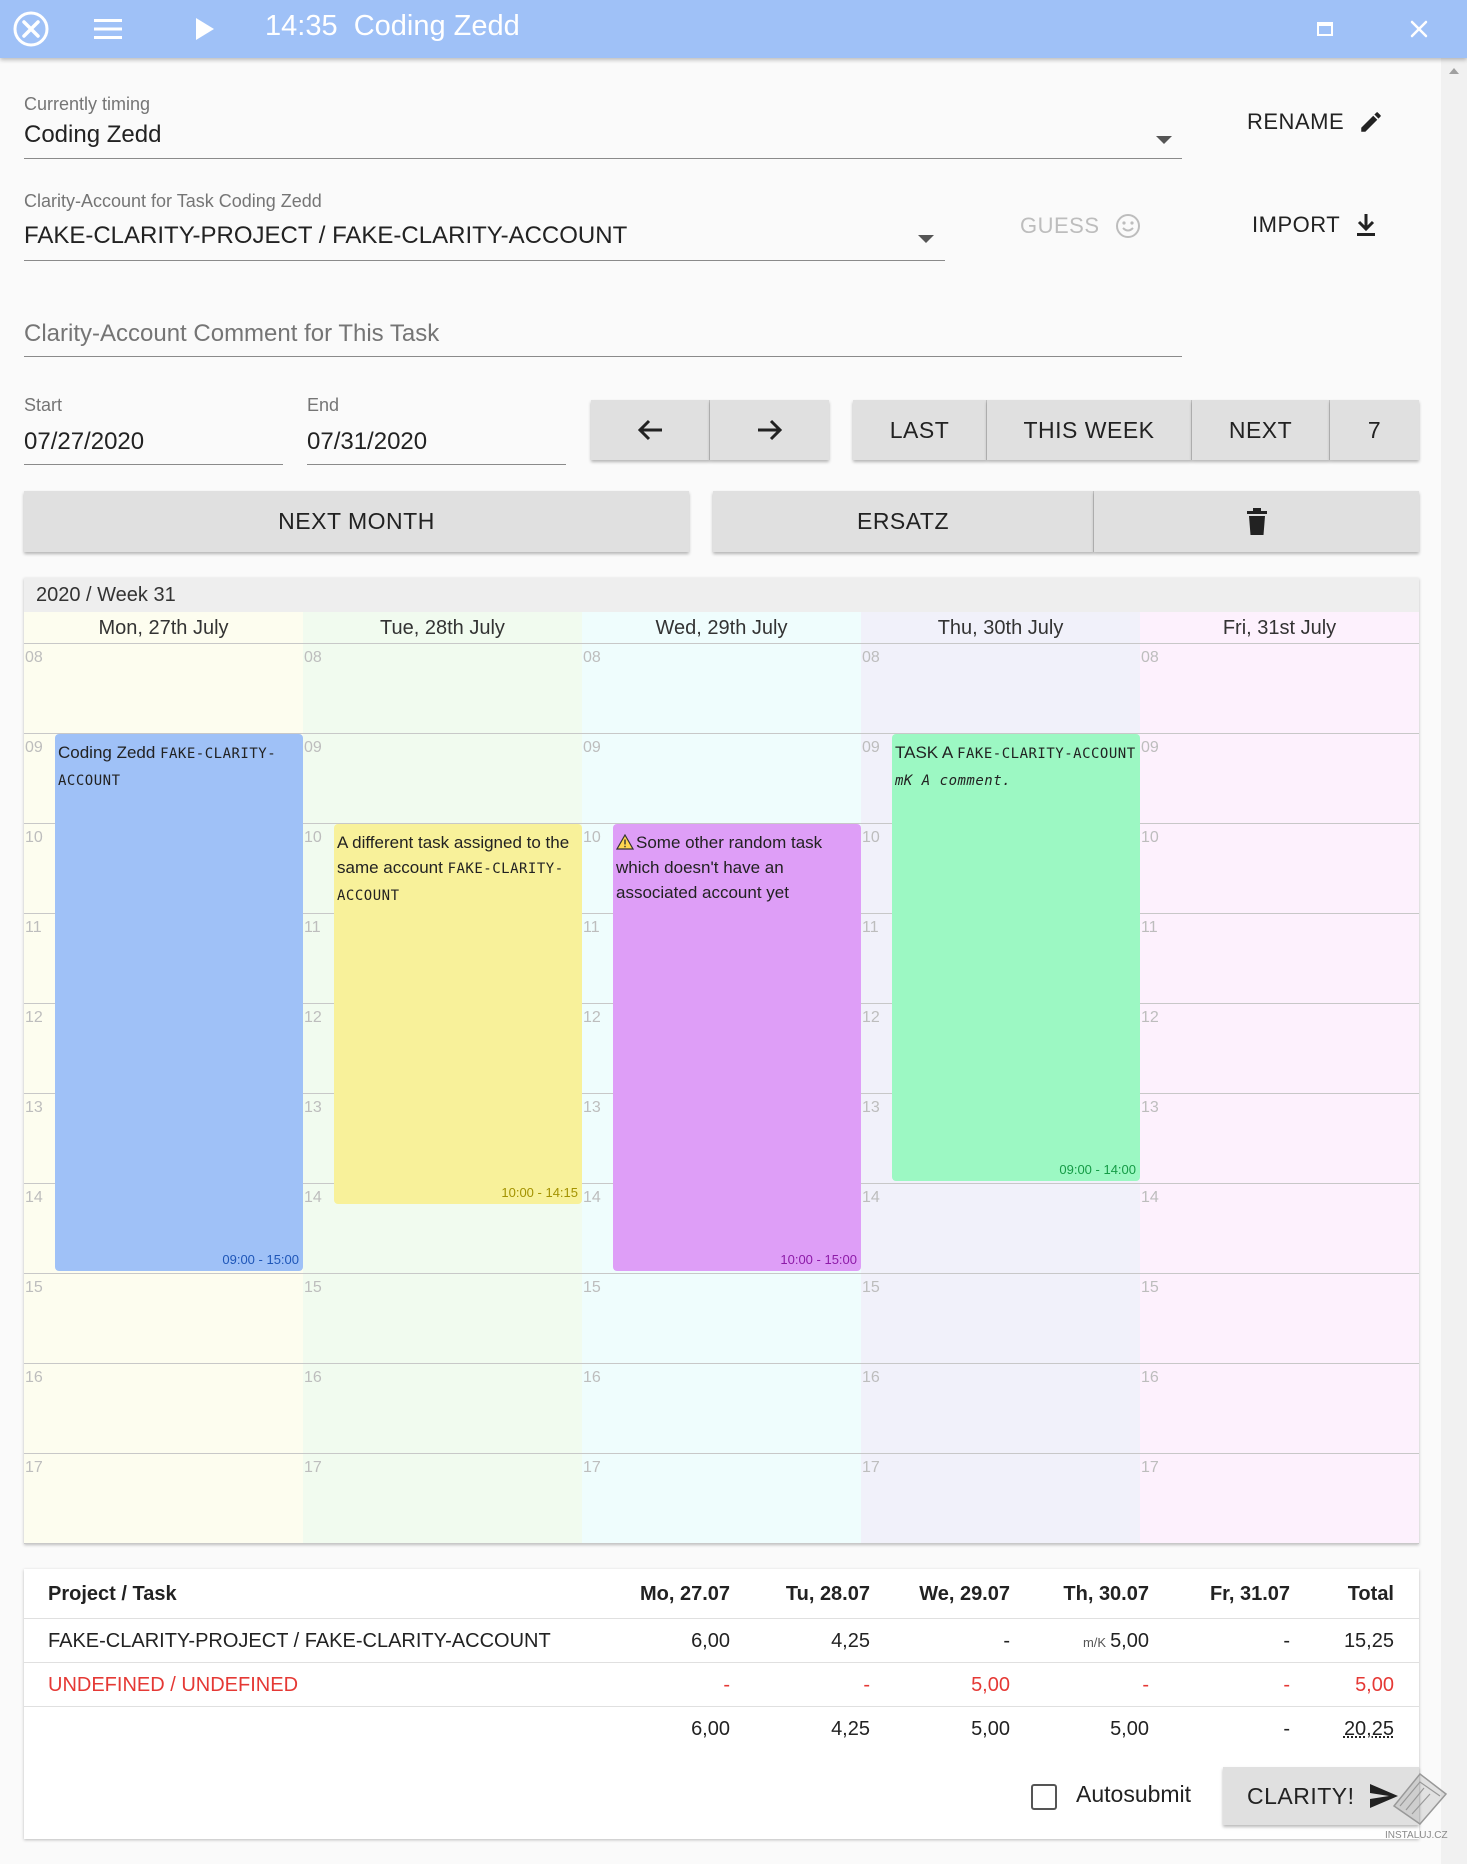  I want to click on row-value-text: -, so click(726, 1685).